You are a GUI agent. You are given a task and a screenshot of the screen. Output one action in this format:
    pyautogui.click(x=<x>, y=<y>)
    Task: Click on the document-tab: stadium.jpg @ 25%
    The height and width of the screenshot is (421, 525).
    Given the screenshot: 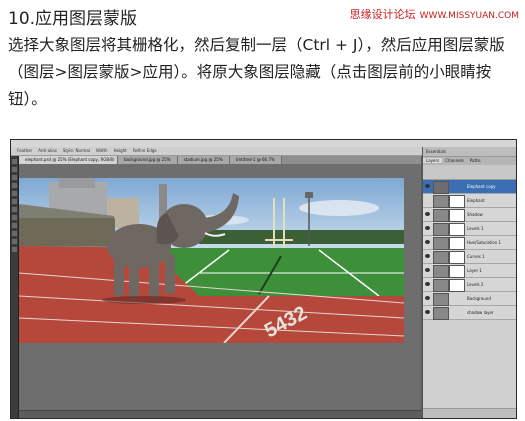 What is the action you would take?
    pyautogui.click(x=203, y=160)
    